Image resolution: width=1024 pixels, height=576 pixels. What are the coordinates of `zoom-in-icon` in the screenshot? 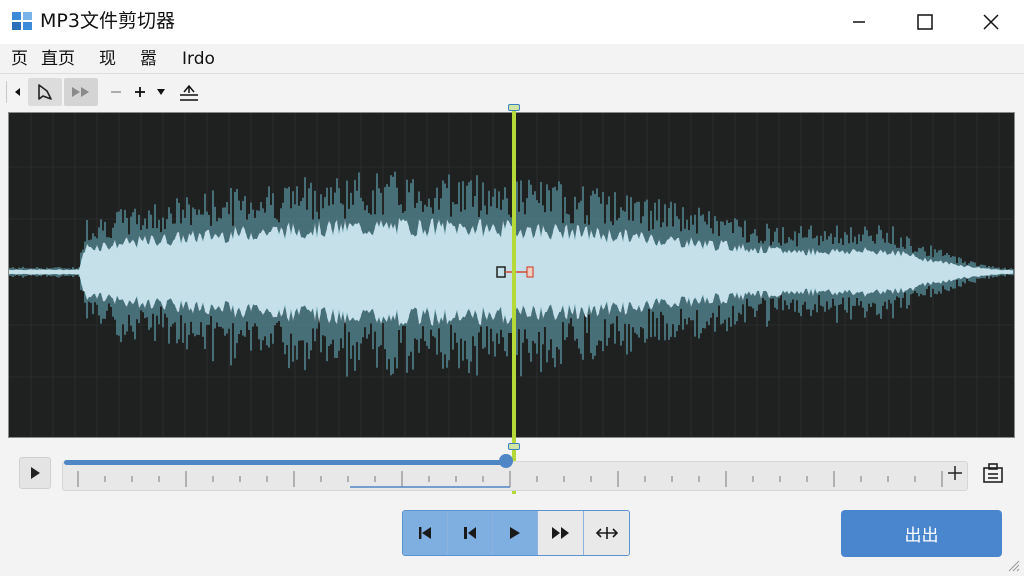 It's located at (955, 473).